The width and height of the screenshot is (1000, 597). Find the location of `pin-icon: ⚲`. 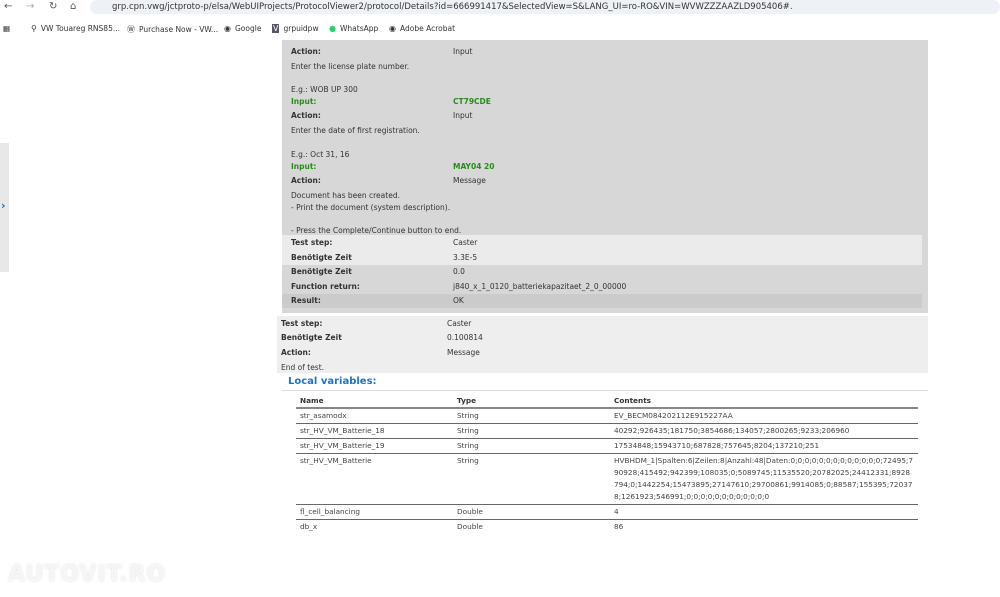

pin-icon: ⚲ is located at coordinates (34, 28).